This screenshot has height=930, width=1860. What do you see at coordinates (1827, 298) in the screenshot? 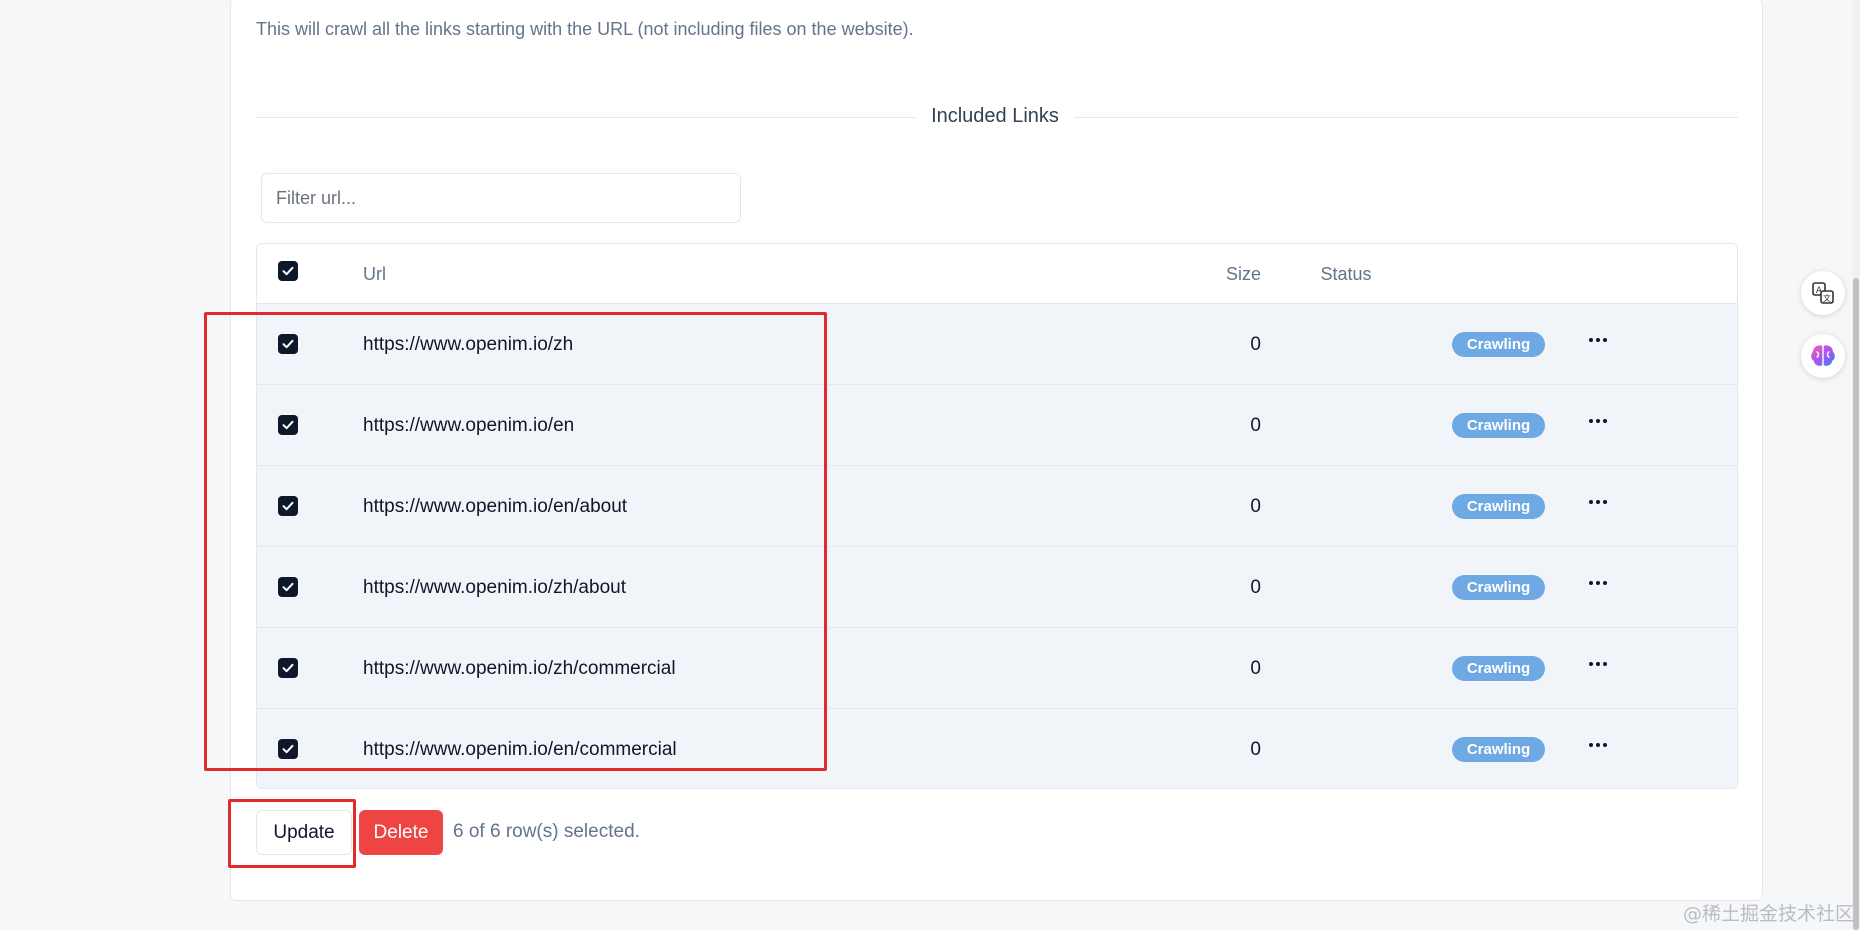
I see `svg-text: 文` at bounding box center [1827, 298].